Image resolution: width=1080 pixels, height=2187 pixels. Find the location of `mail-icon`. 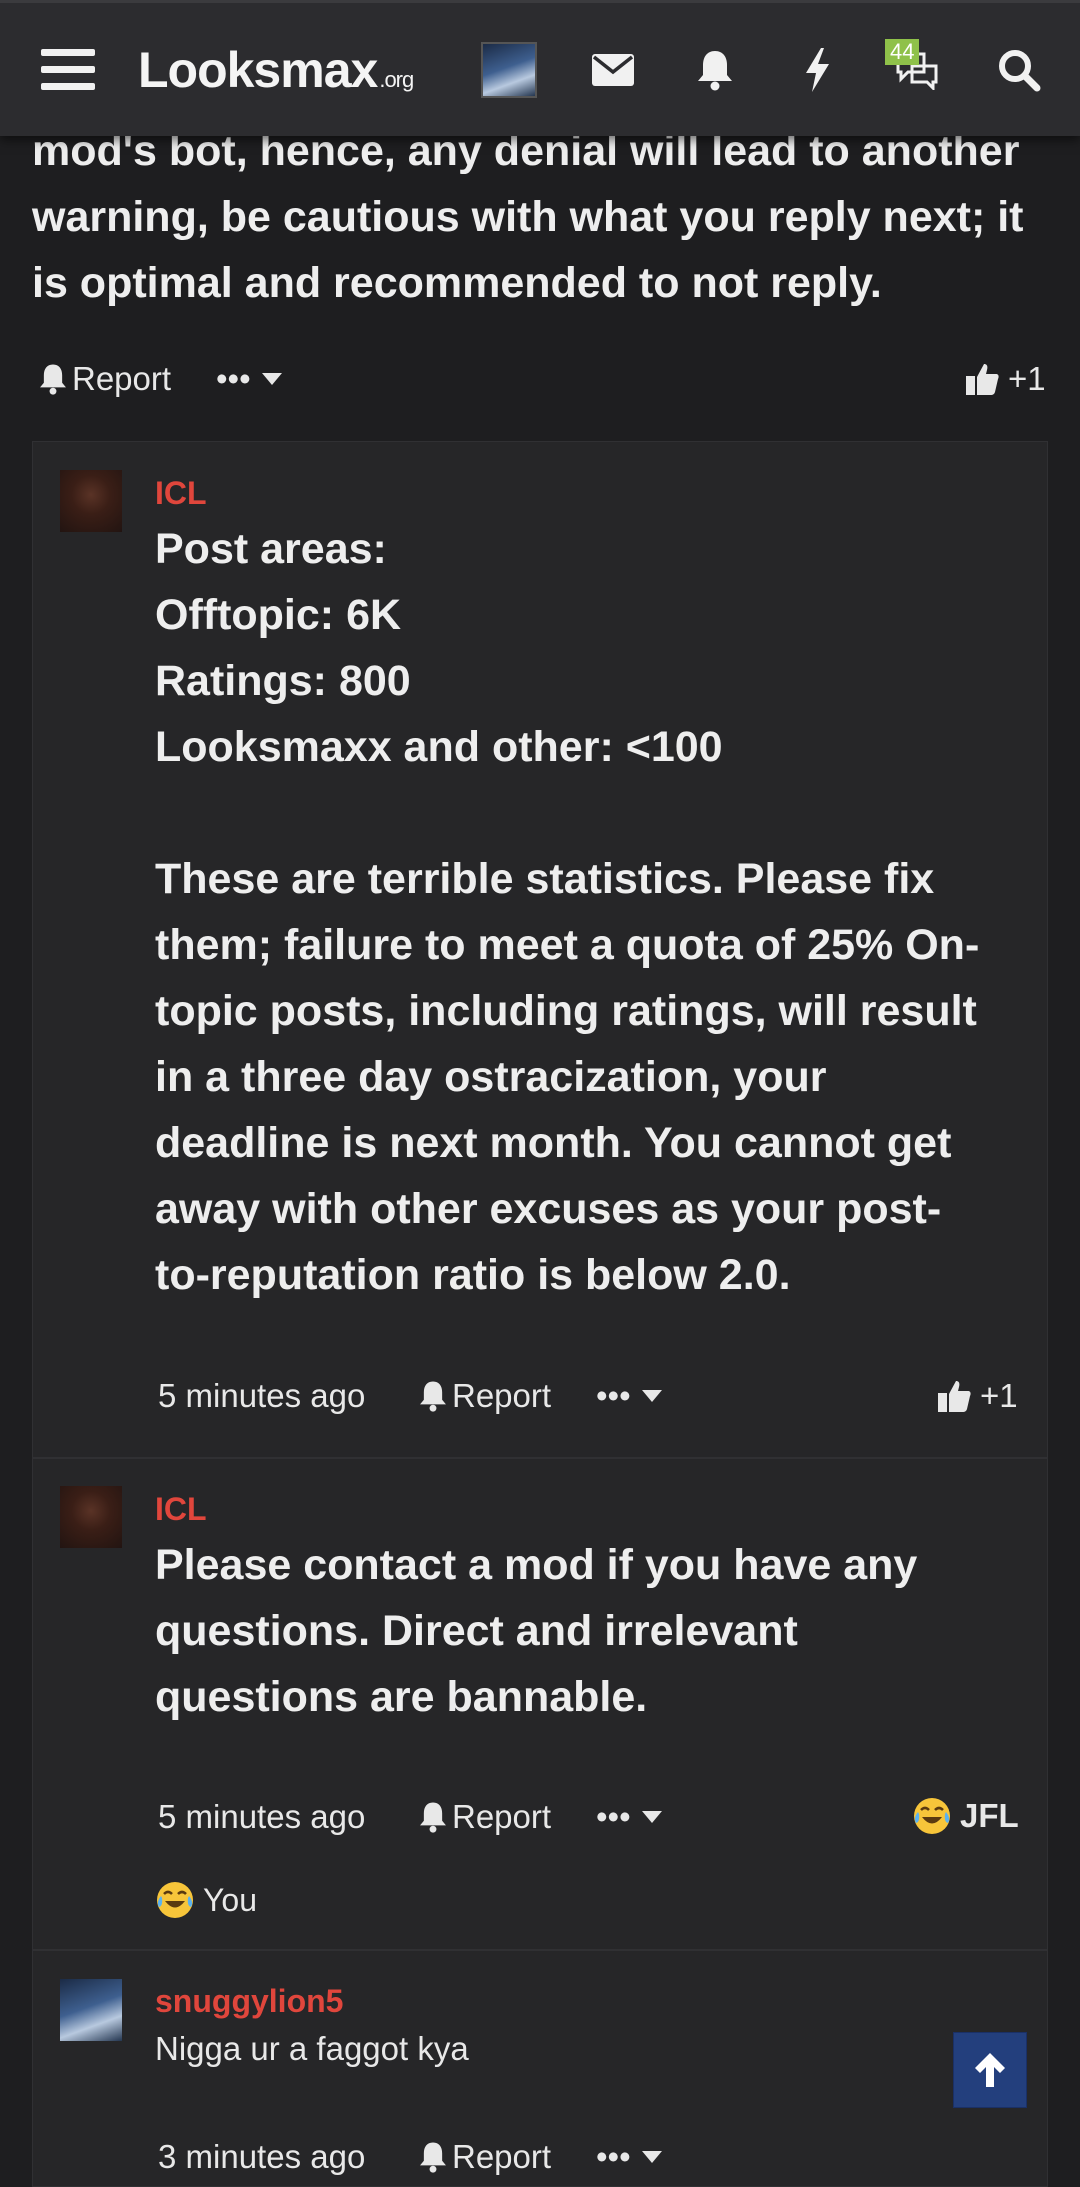

mail-icon is located at coordinates (613, 69).